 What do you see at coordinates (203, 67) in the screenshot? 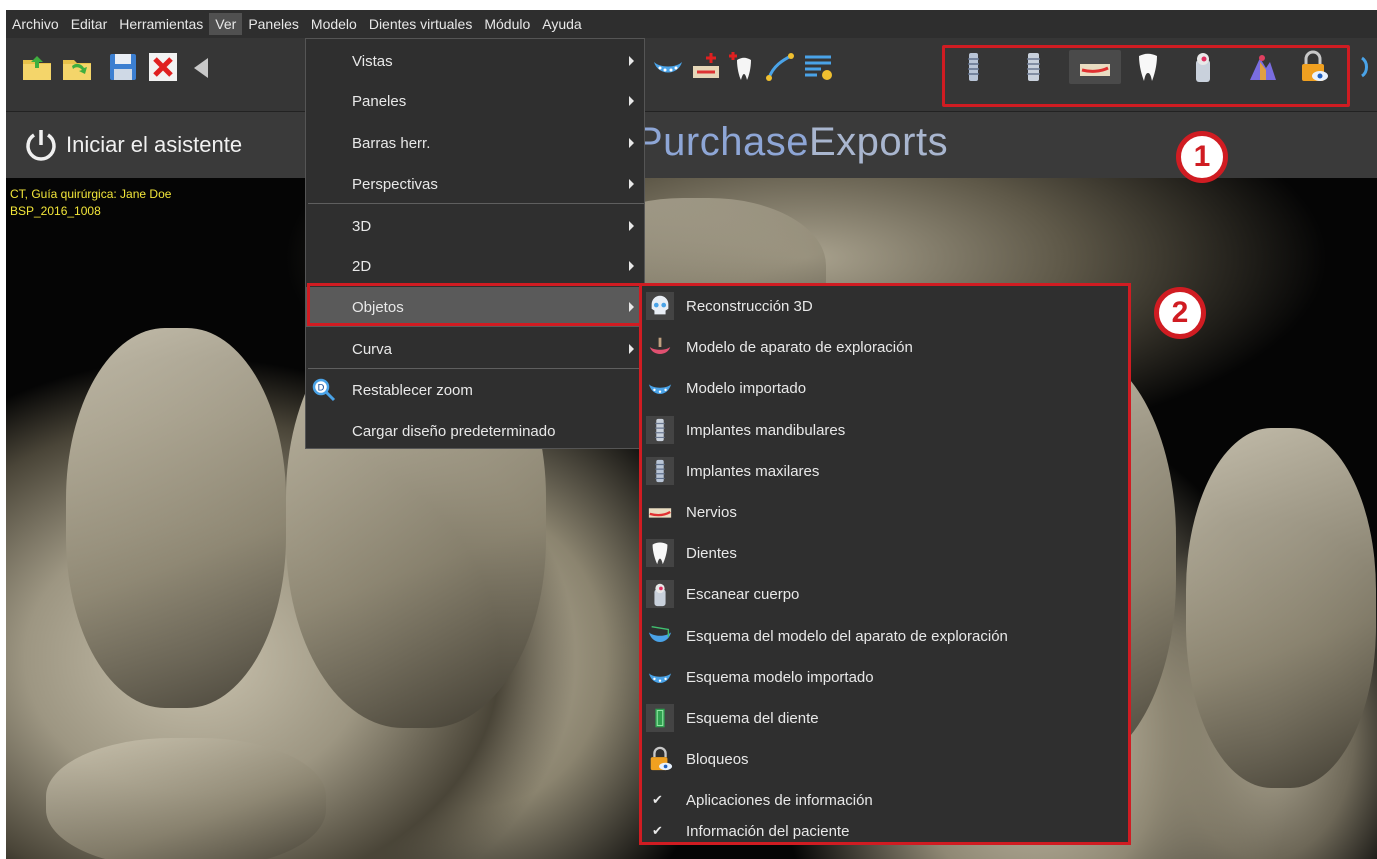
I see `undo-icon` at bounding box center [203, 67].